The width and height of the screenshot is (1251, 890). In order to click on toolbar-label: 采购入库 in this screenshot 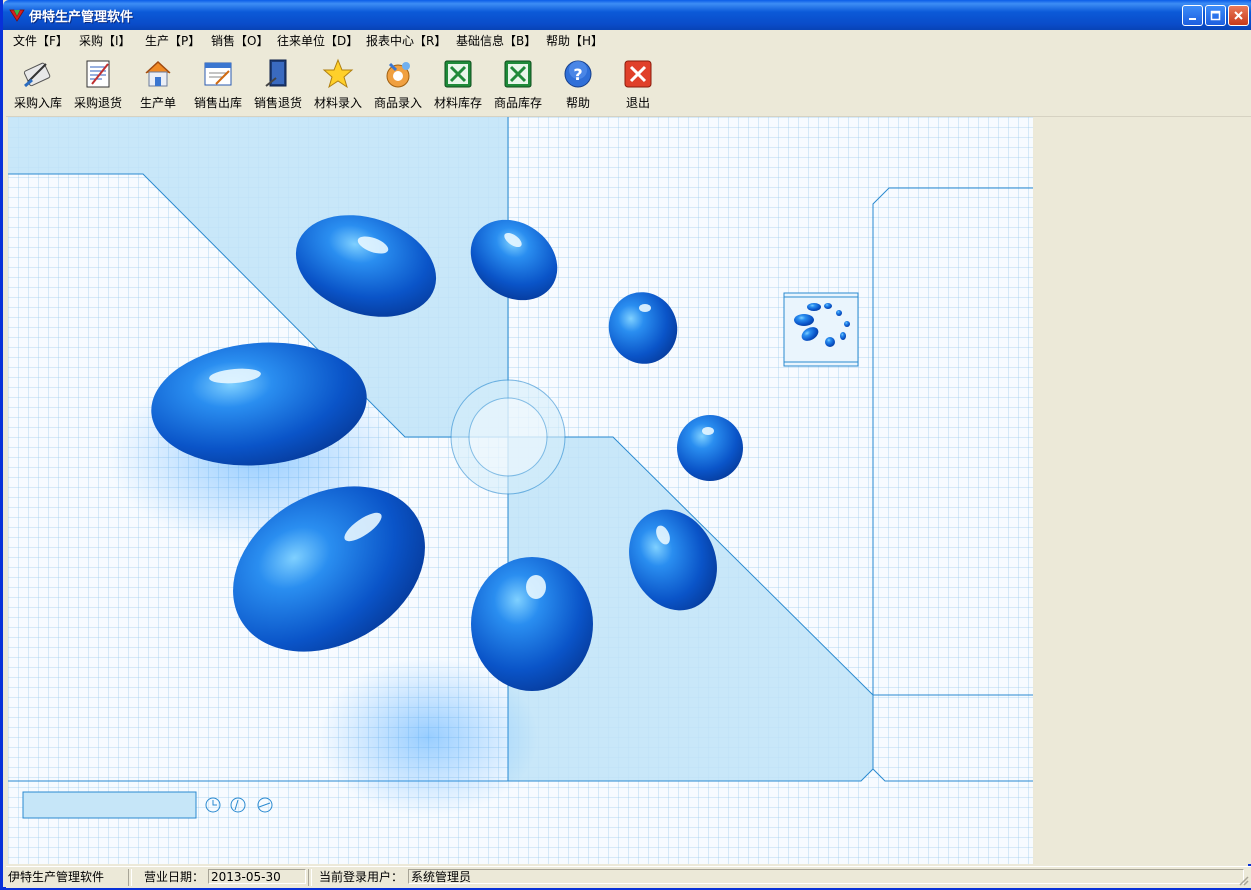, I will do `click(37, 103)`.